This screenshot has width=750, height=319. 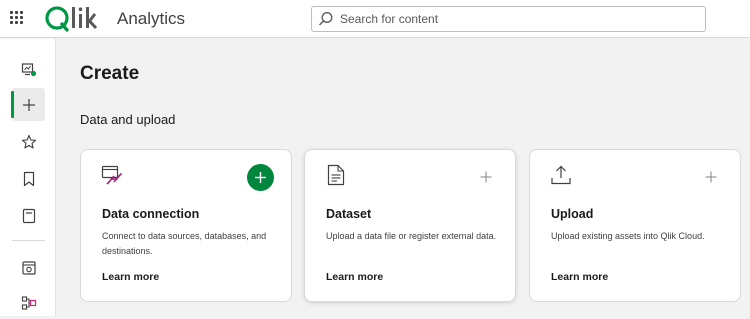 What do you see at coordinates (110, 73) in the screenshot?
I see `page-title: Create` at bounding box center [110, 73].